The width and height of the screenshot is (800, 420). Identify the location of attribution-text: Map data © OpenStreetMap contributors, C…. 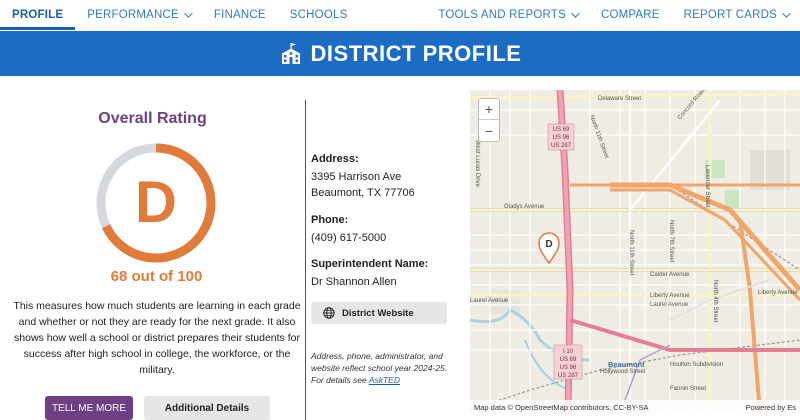
(561, 407).